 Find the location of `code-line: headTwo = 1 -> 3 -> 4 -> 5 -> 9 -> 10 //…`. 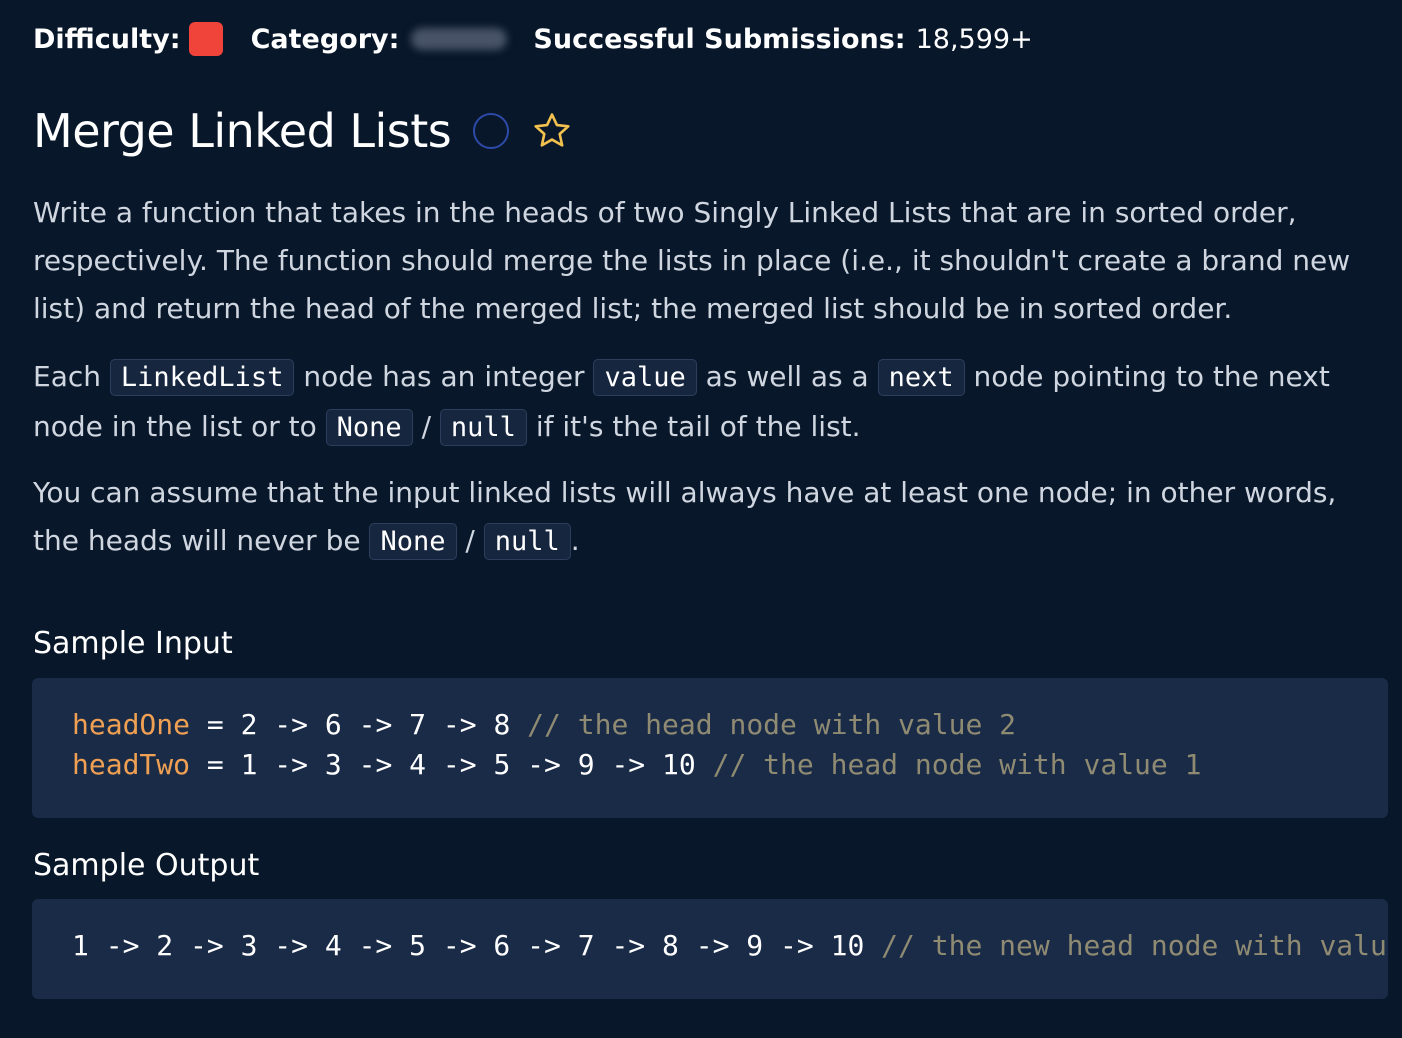

code-line: headTwo = 1 -> 3 -> 4 -> 5 -> 9 -> 10 //… is located at coordinates (636, 764).